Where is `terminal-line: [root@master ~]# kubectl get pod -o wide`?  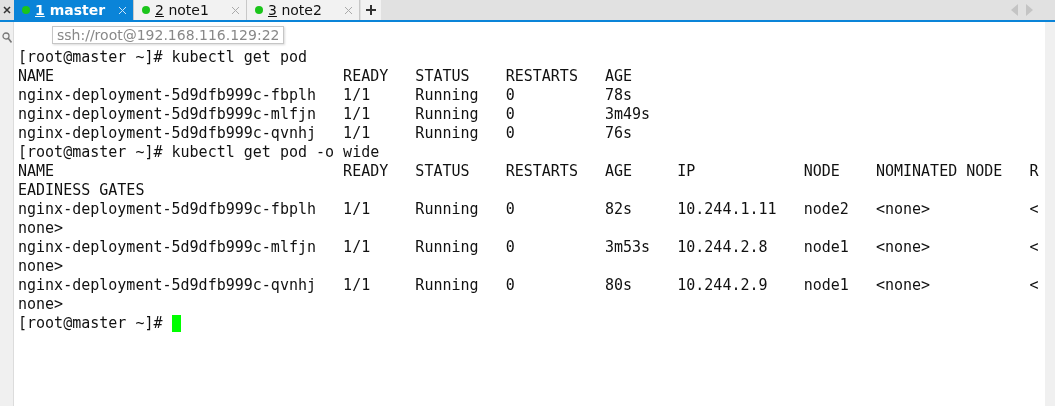
terminal-line: [root@master ~]# kubectl get pod -o wide is located at coordinates (199, 152).